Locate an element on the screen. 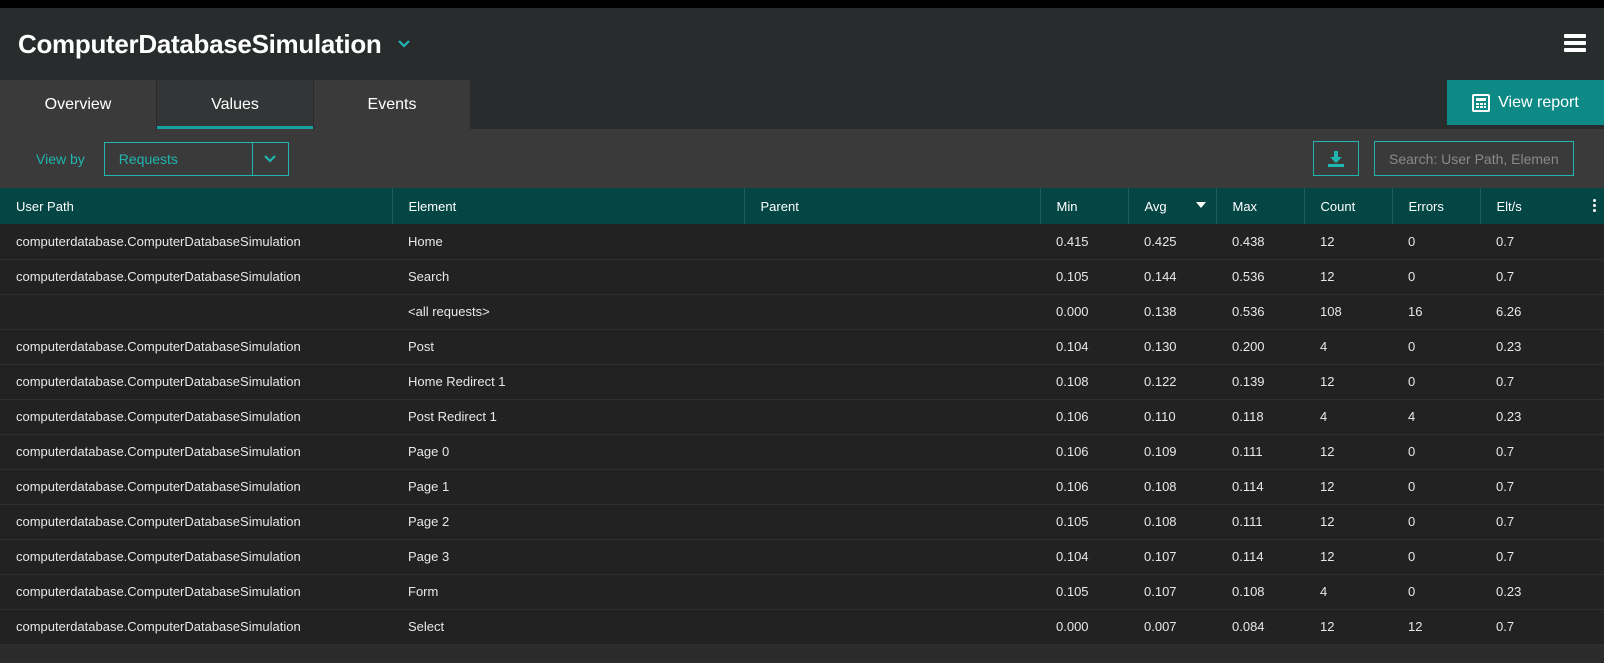  column-header-count: Count is located at coordinates (1348, 206).